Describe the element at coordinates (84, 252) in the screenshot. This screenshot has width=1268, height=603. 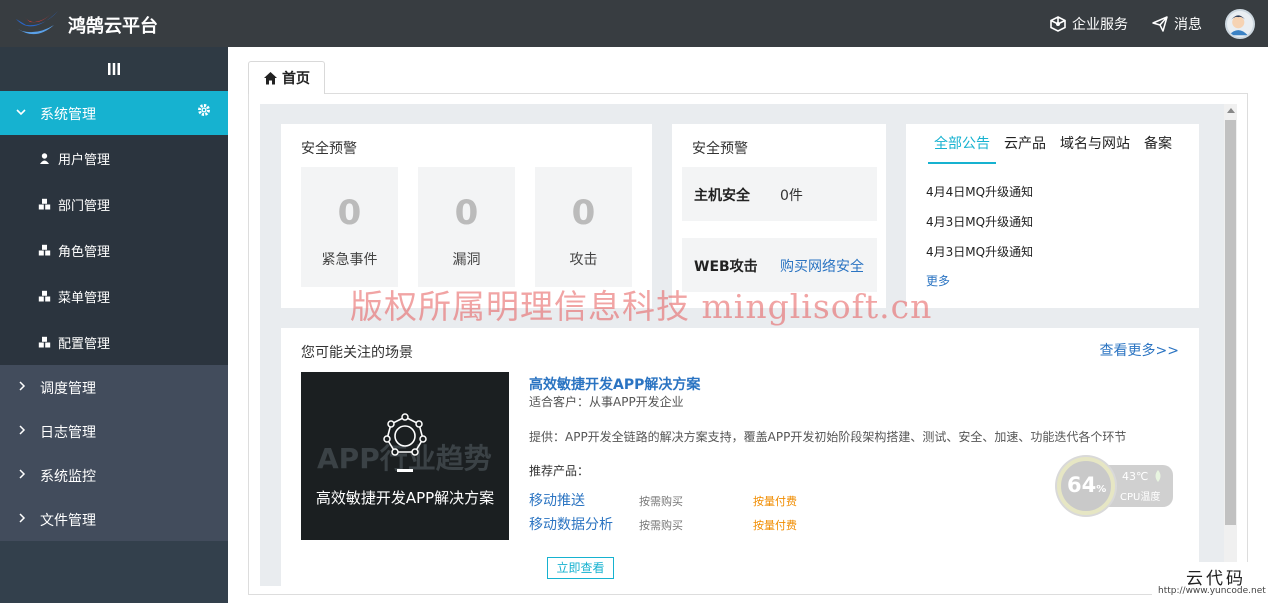
I see `sidebar-item-label: 角色管理` at that location.